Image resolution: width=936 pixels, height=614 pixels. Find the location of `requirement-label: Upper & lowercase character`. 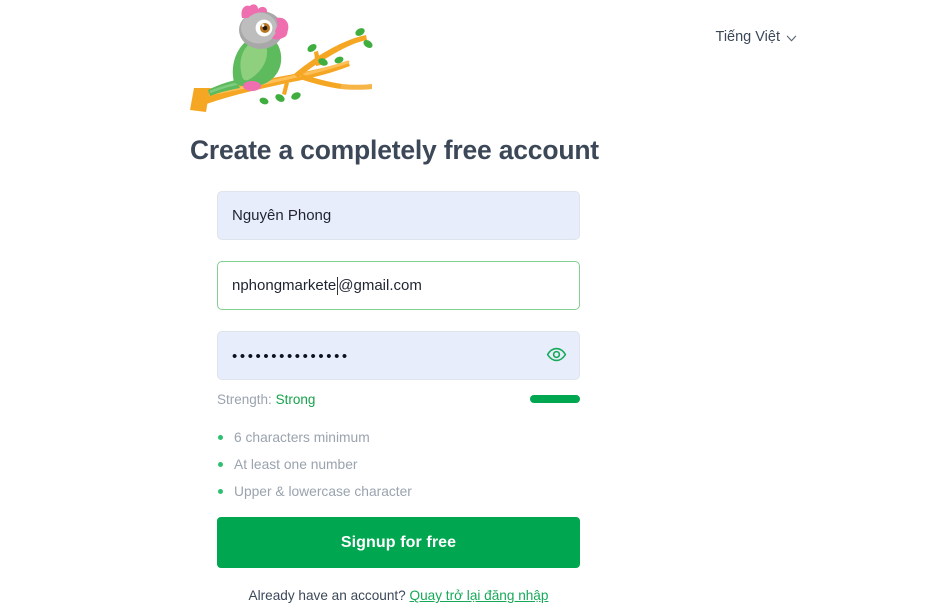

requirement-label: Upper & lowercase character is located at coordinates (323, 492).